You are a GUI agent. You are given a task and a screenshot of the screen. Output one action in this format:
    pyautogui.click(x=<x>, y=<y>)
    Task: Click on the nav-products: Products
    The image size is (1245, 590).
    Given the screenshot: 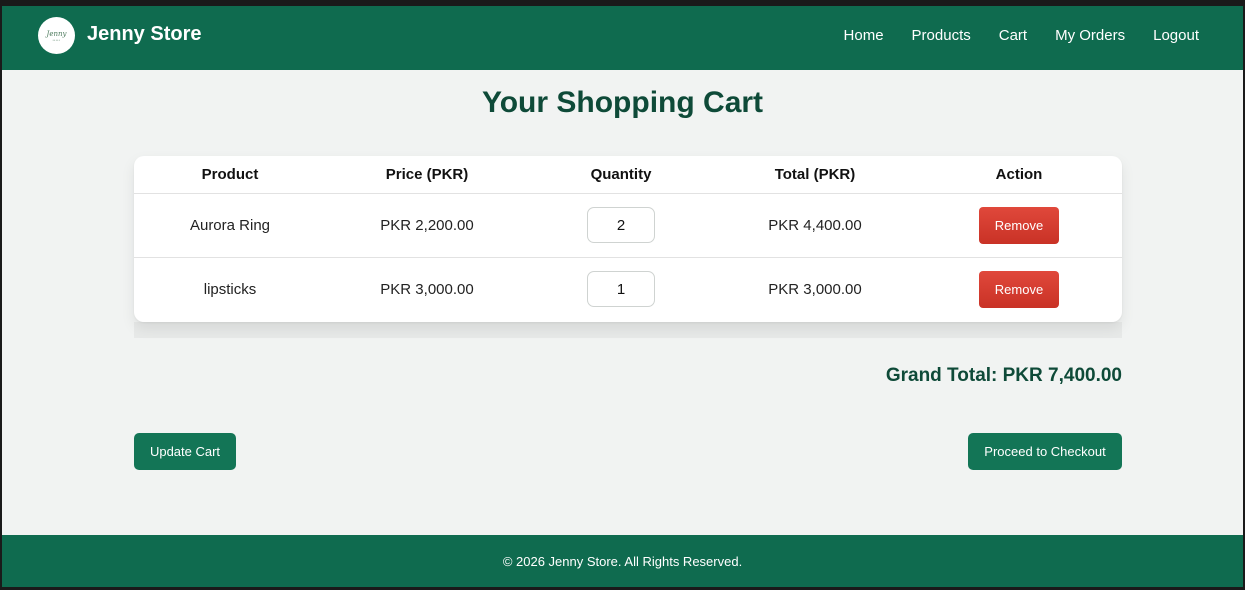 What is the action you would take?
    pyautogui.click(x=941, y=35)
    